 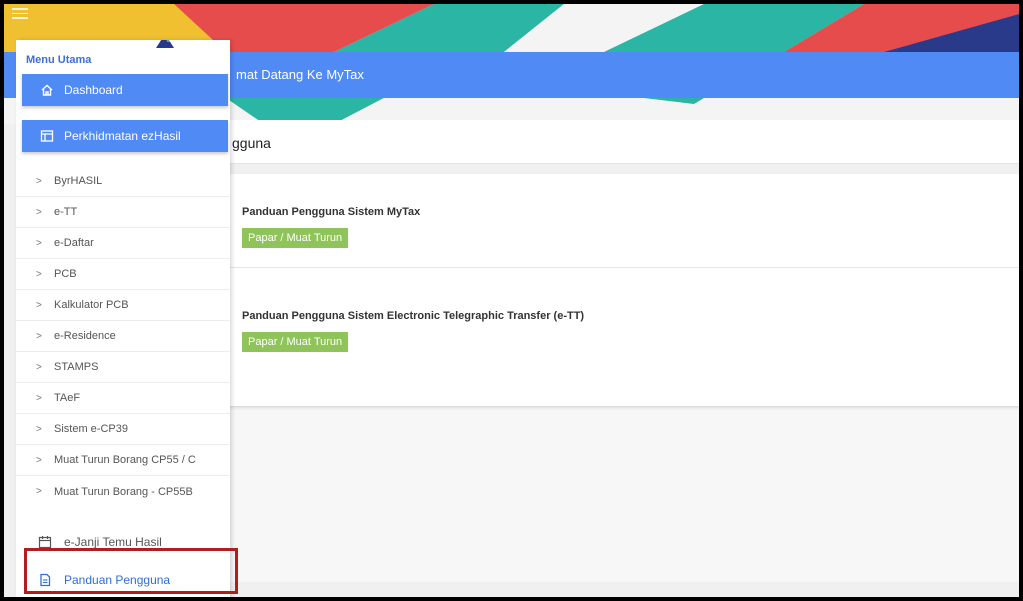 I want to click on logo-icon, so click(x=165, y=44).